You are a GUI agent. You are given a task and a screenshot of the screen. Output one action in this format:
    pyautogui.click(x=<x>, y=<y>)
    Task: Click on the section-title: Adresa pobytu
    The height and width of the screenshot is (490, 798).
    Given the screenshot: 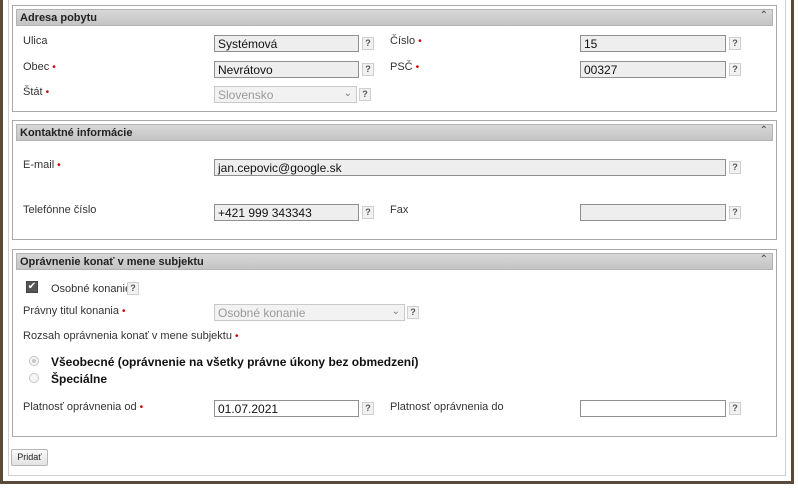 What is the action you would take?
    pyautogui.click(x=59, y=18)
    